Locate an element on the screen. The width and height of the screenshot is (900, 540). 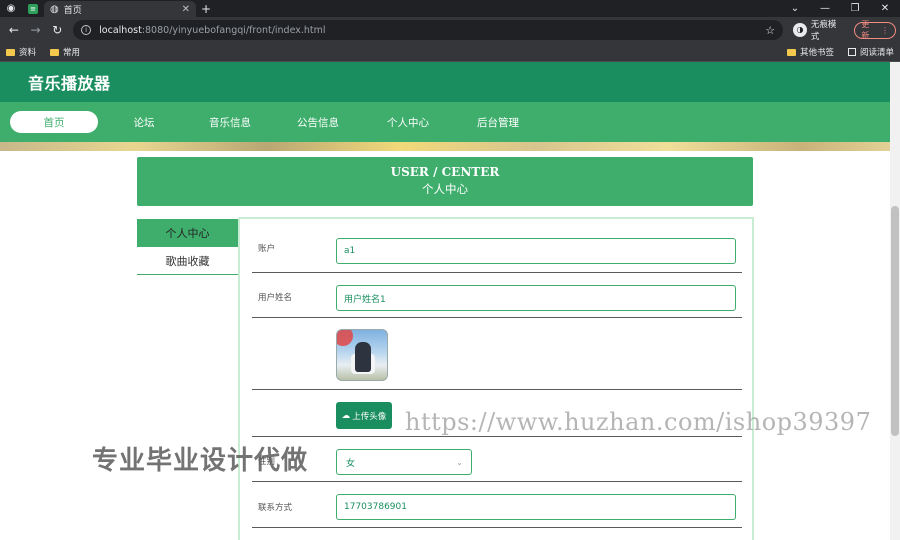
close-window-icon: ✕ is located at coordinates (885, 8).